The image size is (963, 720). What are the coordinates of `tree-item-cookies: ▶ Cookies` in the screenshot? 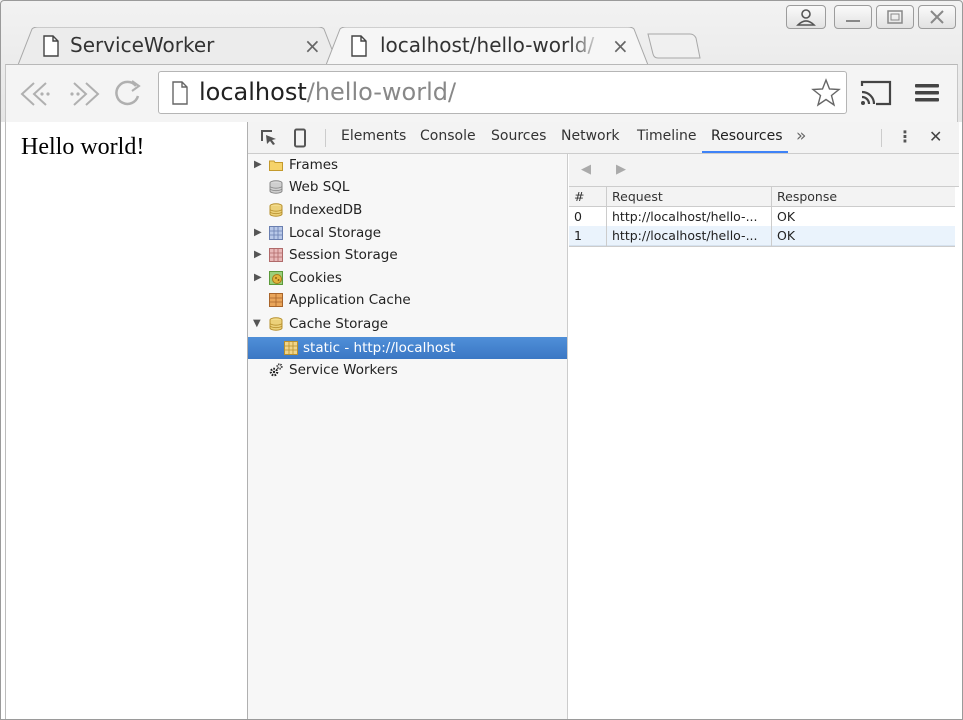 It's located at (407, 278).